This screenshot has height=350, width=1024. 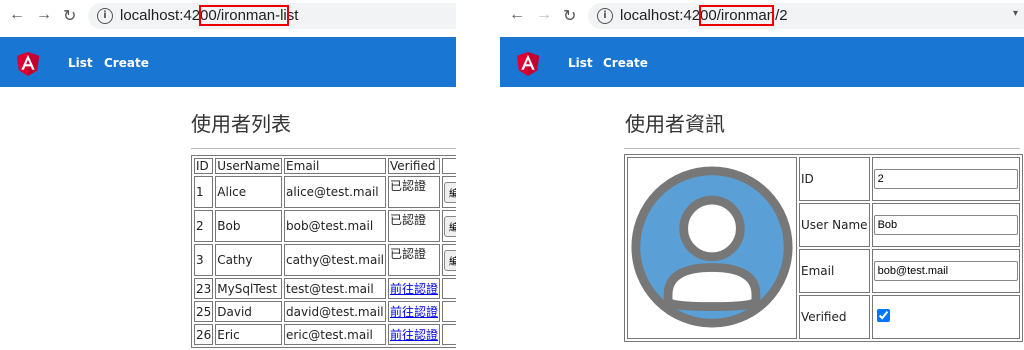 What do you see at coordinates (945, 317) in the screenshot?
I see `verified-cell` at bounding box center [945, 317].